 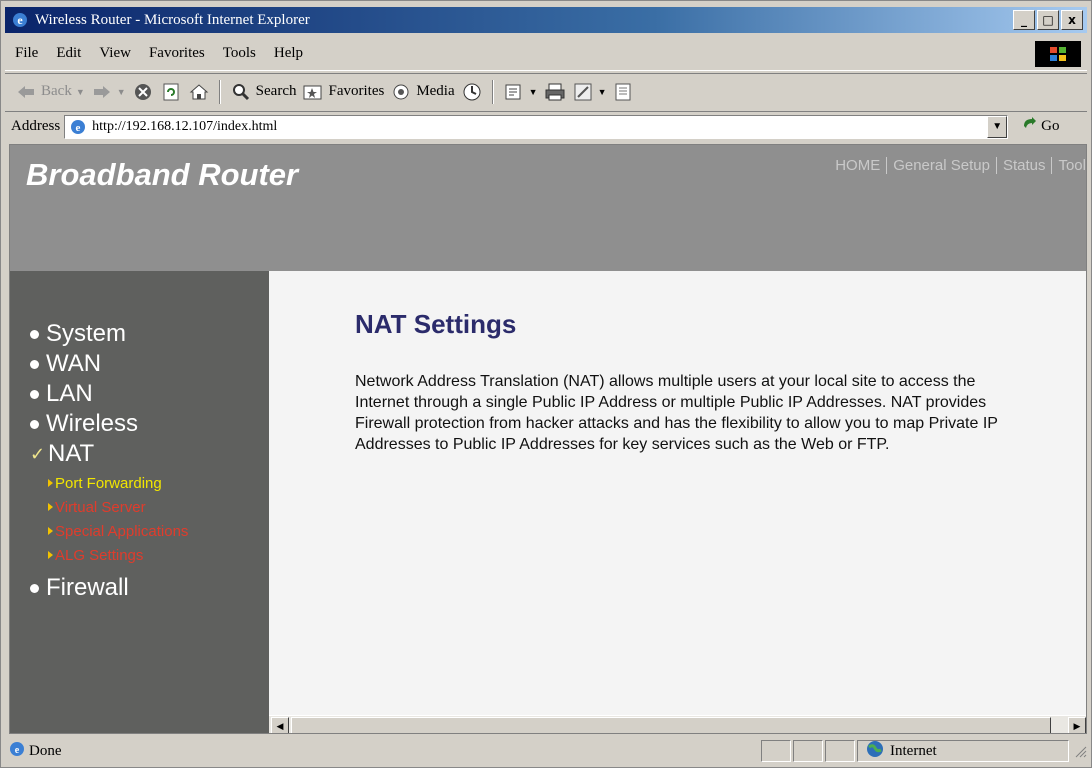 I want to click on scrollbar-thumb, so click(x=671, y=725).